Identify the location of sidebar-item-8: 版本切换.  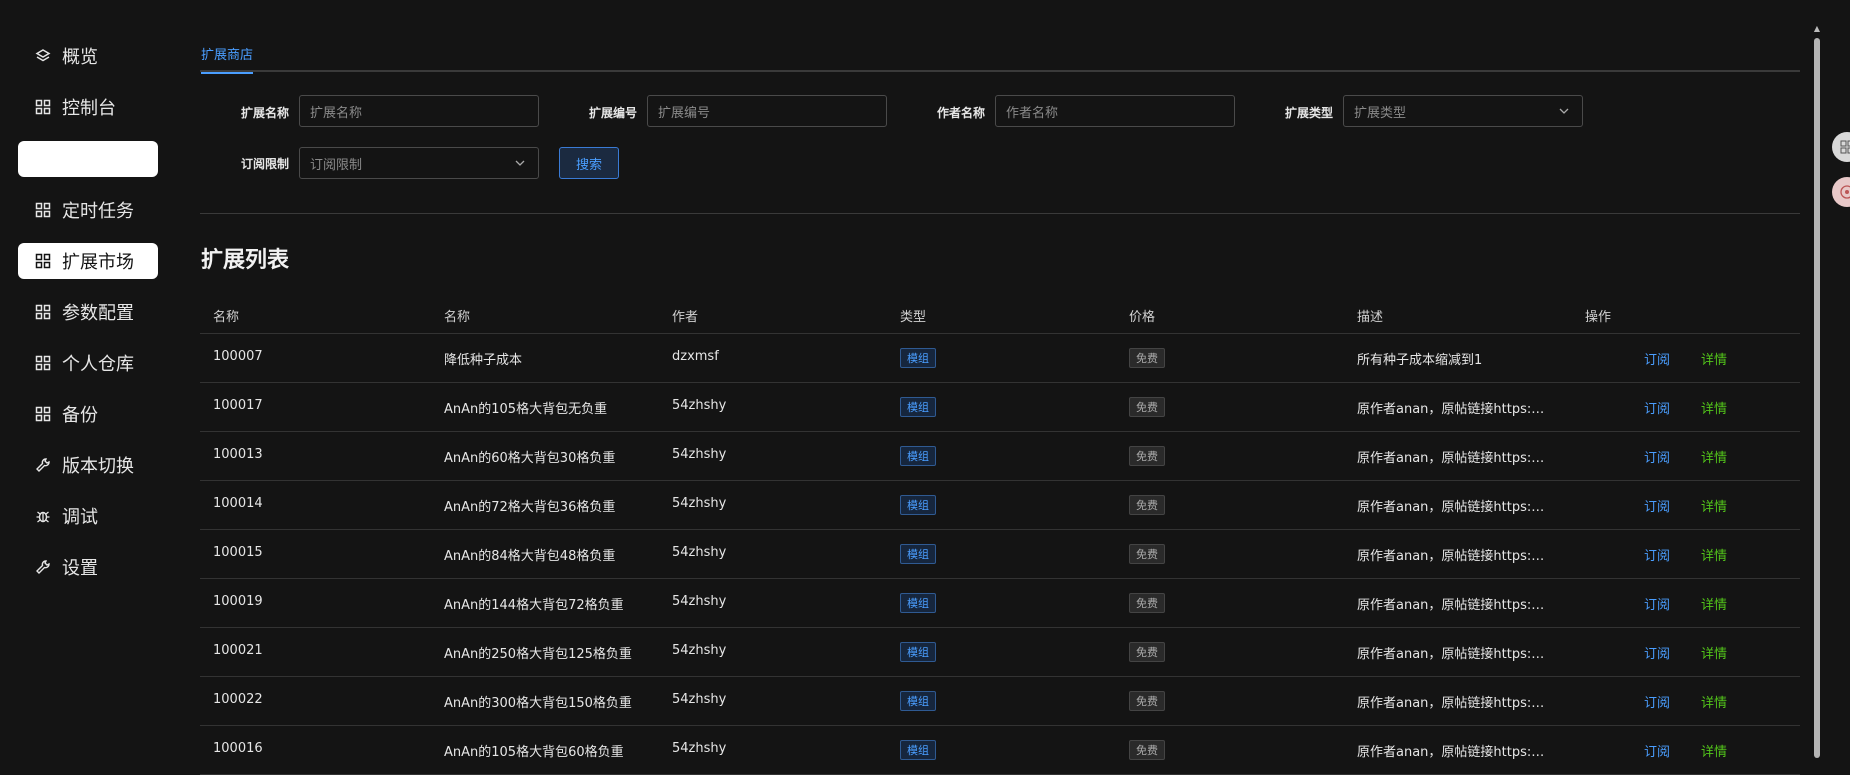
(88, 465).